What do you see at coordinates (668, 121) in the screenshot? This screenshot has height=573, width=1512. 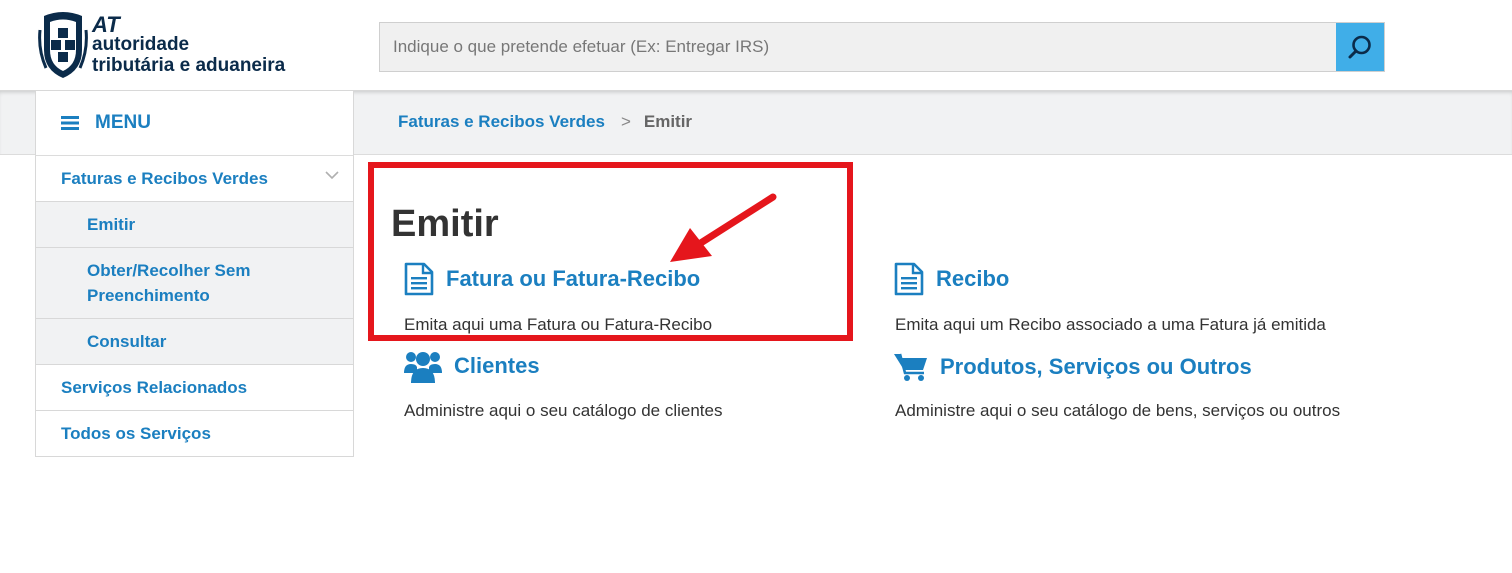 I see `breadcrumb-current: Emitir` at bounding box center [668, 121].